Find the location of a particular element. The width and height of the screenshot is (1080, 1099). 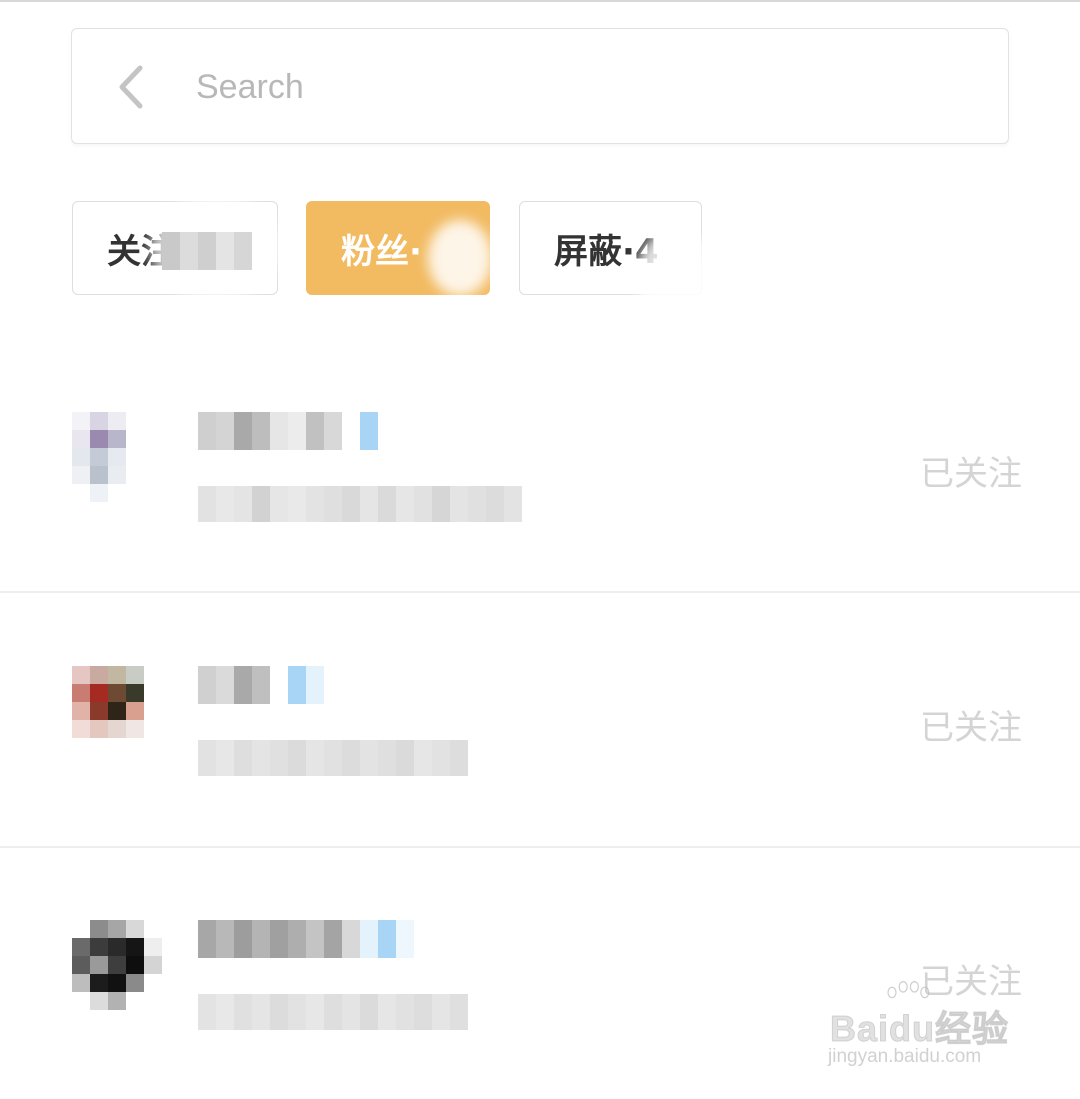

watermark-url: jingyan.baidu.com is located at coordinates (905, 1056).